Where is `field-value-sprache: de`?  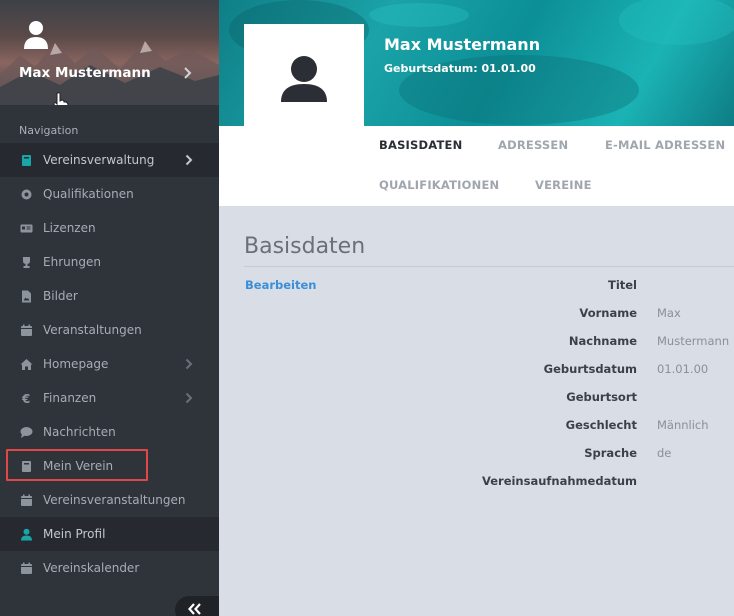
field-value-sprache: de is located at coordinates (664, 453).